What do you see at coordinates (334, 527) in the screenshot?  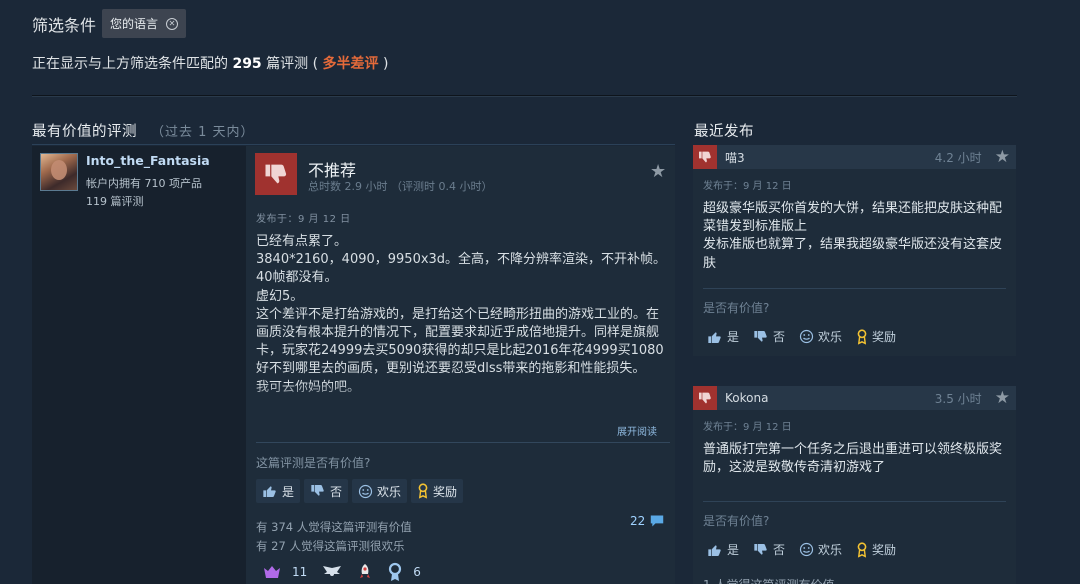 I see `helpful-count: 有 374 人觉得这篇评测有价值` at bounding box center [334, 527].